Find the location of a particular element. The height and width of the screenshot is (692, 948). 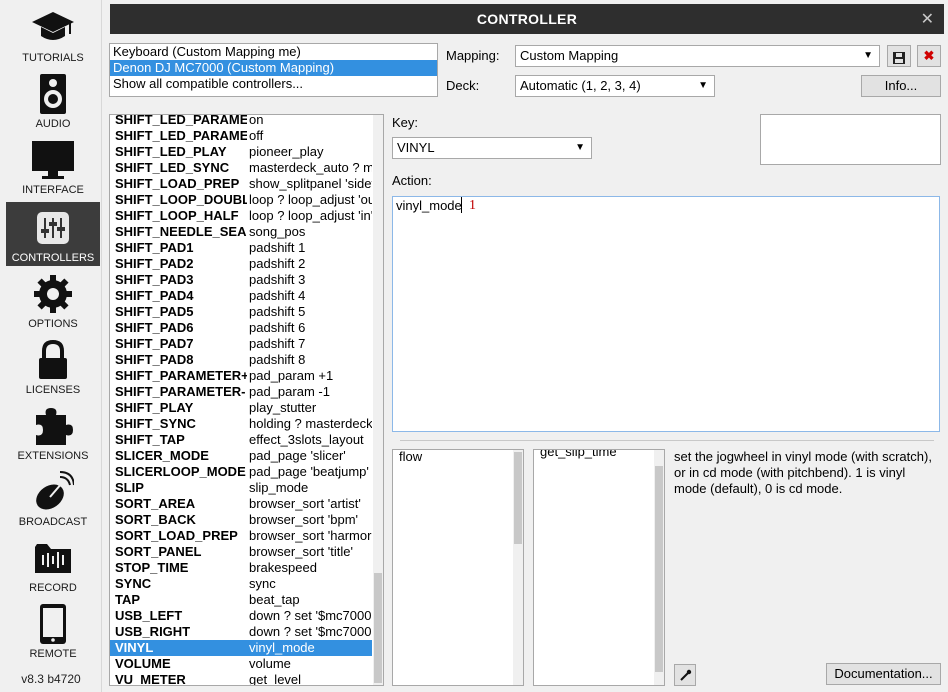

categories-scrollbar is located at coordinates (518, 567).